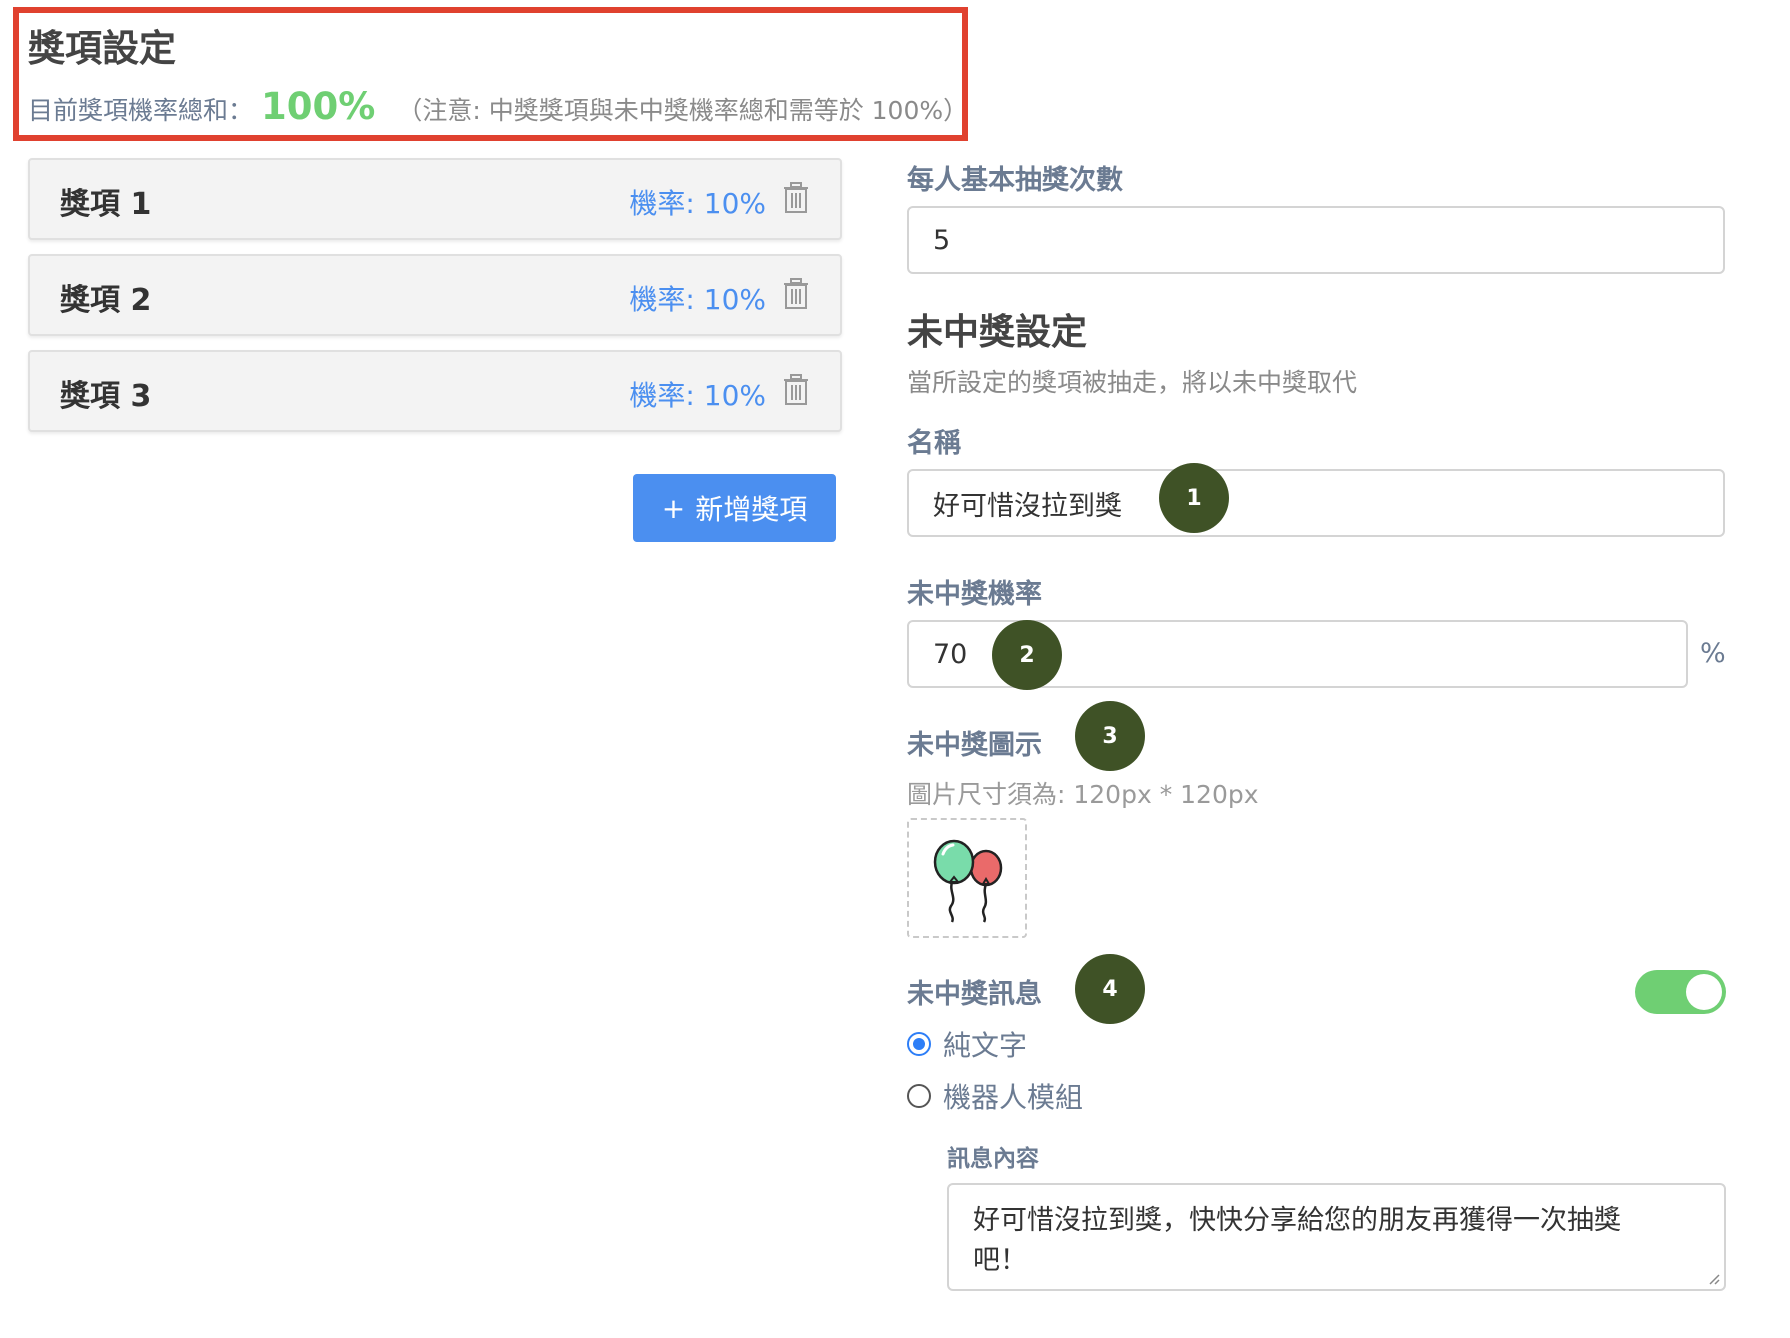  Describe the element at coordinates (919, 1096) in the screenshot. I see `radio-unchecked` at that location.